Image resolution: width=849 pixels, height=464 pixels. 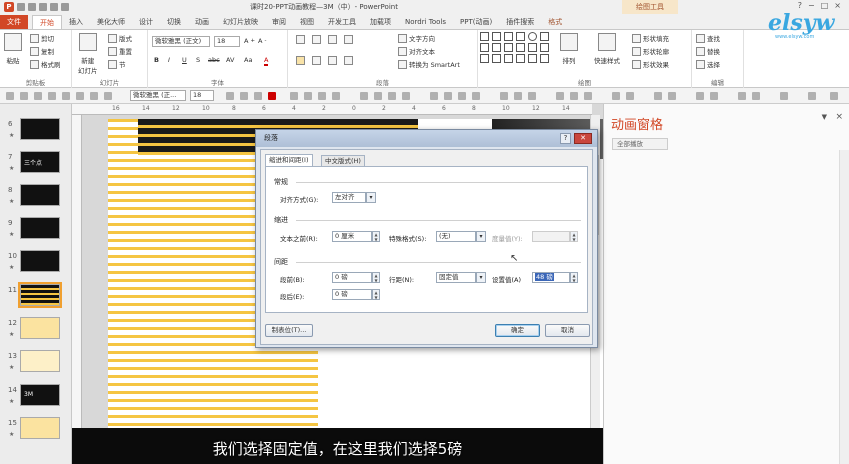 I want to click on maximize-button: □, so click(x=825, y=5).